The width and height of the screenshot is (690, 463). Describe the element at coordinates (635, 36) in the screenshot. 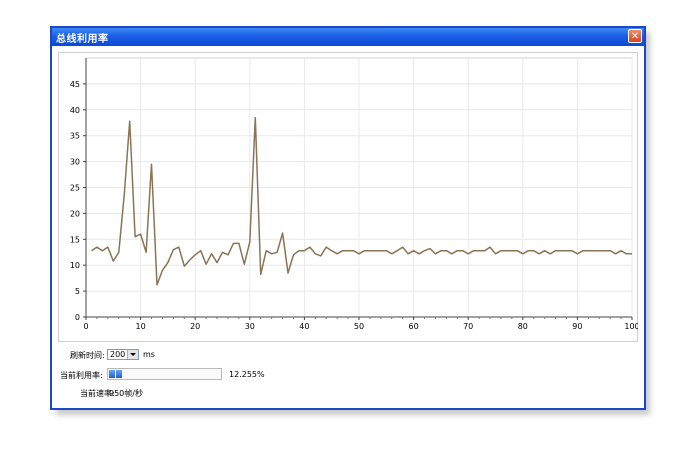

I see `close-icon: ✕` at that location.